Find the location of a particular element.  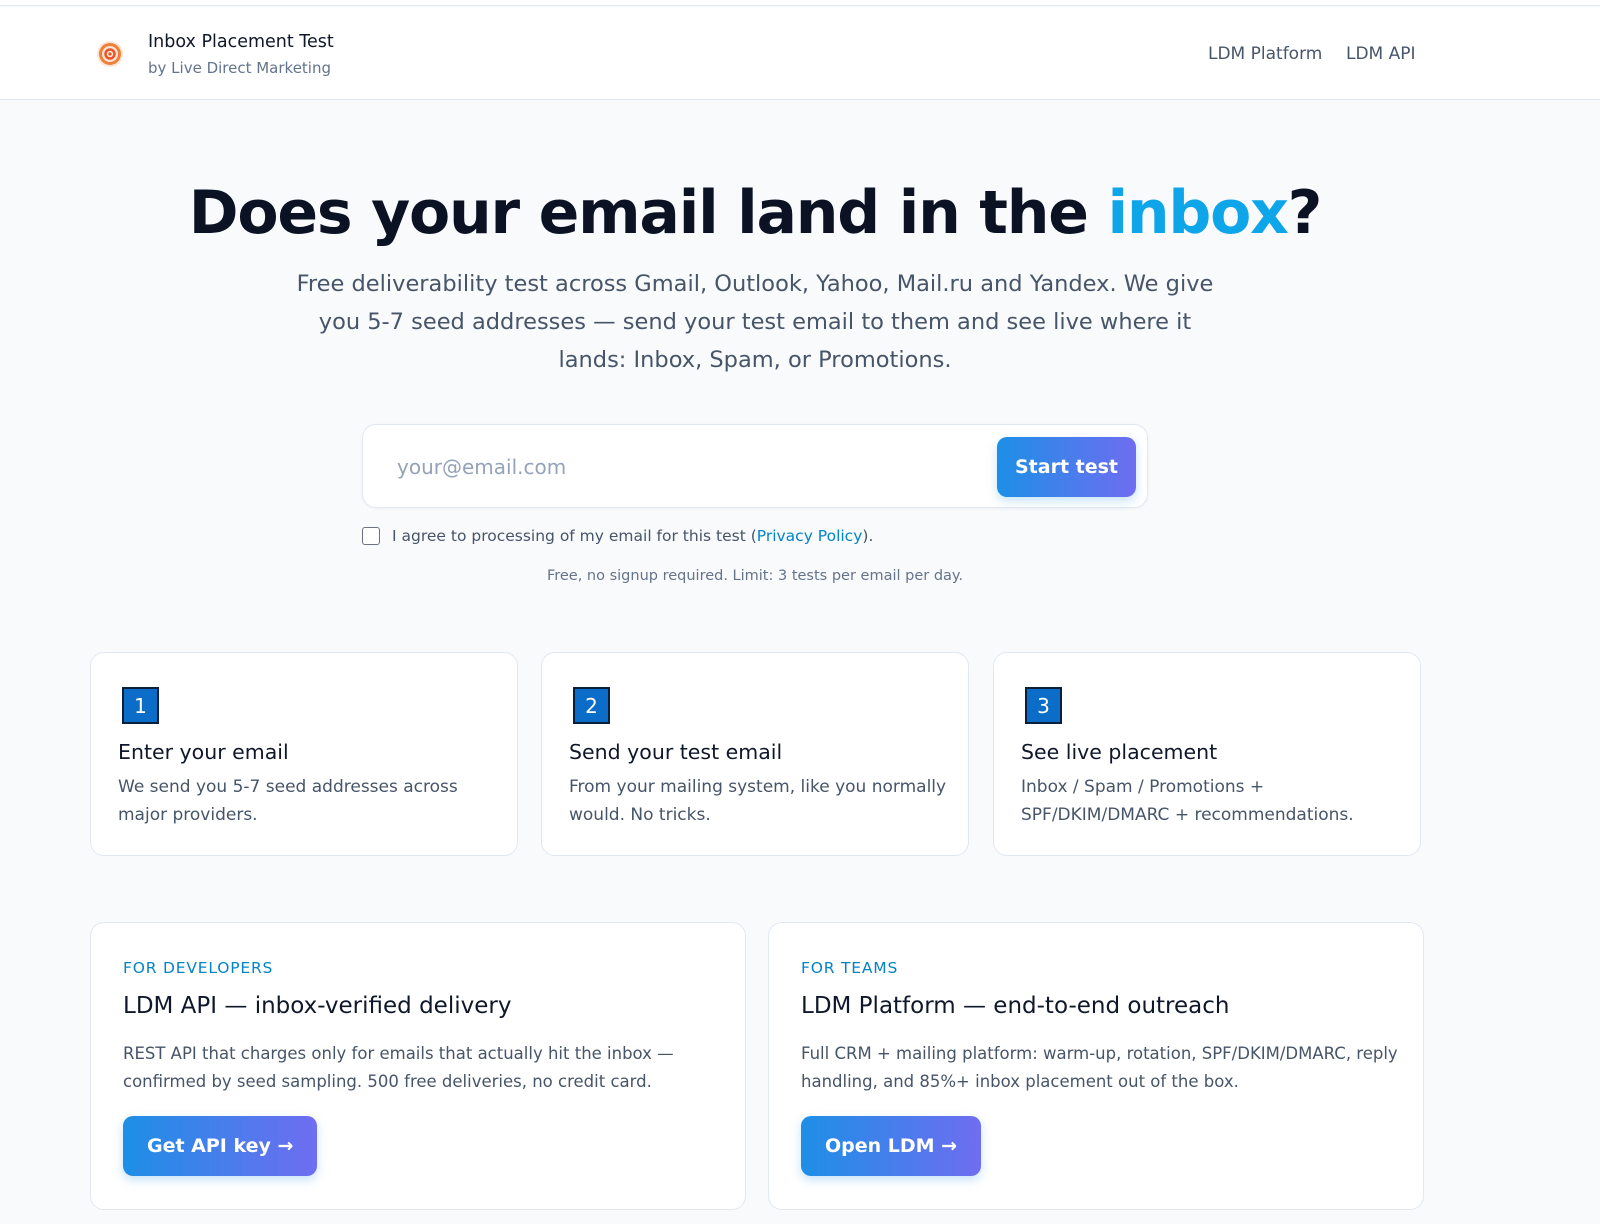

step-number-badge: 1 is located at coordinates (140, 705).